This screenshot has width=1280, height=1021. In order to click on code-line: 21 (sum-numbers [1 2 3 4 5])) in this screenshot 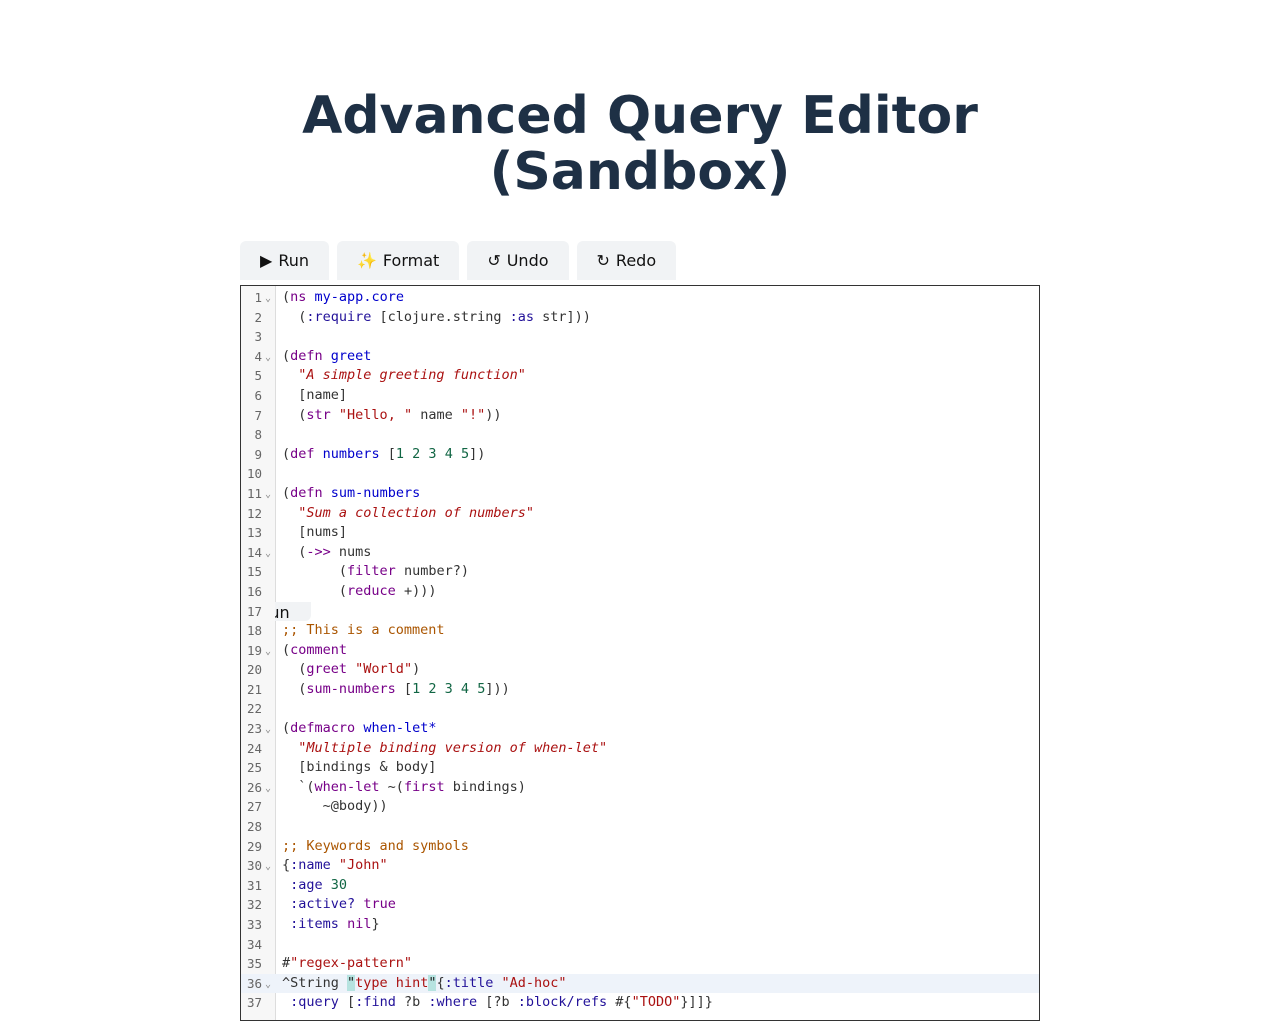, I will do `click(640, 690)`.